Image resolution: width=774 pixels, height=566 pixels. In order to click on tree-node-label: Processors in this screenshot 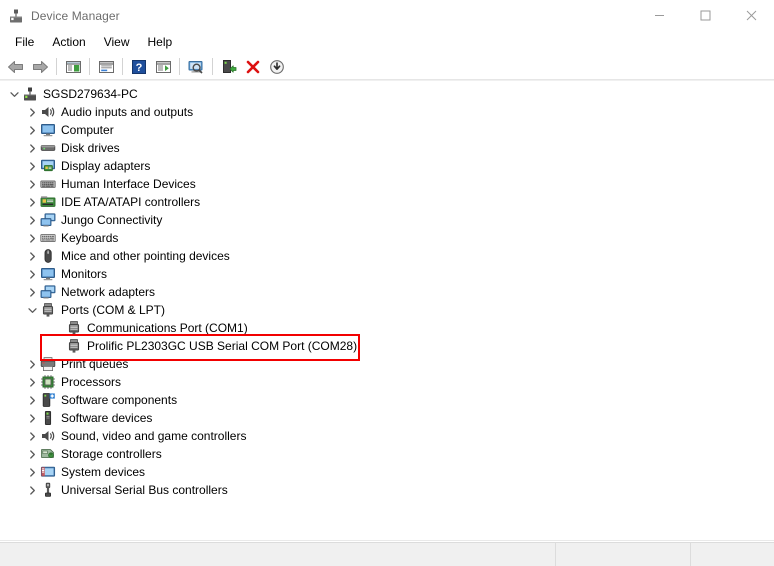, I will do `click(91, 382)`.